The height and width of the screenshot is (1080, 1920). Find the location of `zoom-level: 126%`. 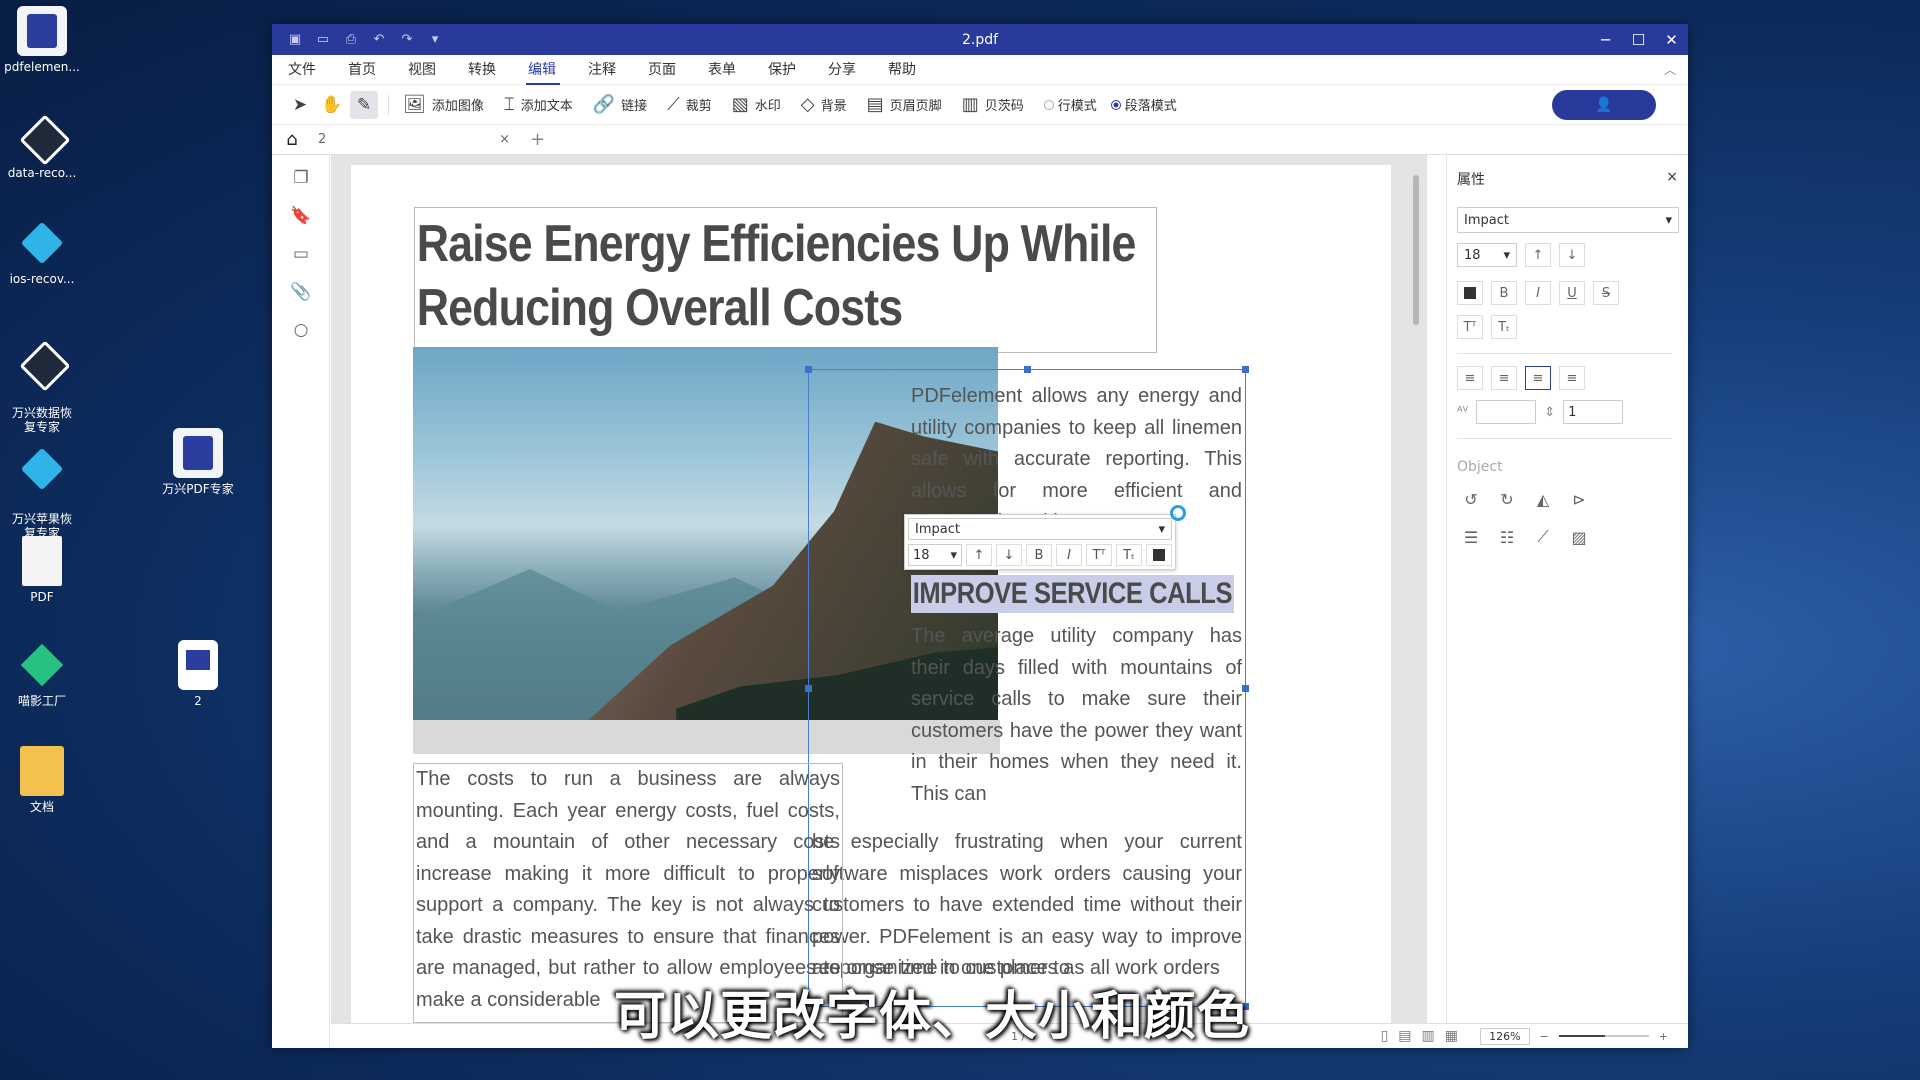

zoom-level: 126% is located at coordinates (1505, 1036).